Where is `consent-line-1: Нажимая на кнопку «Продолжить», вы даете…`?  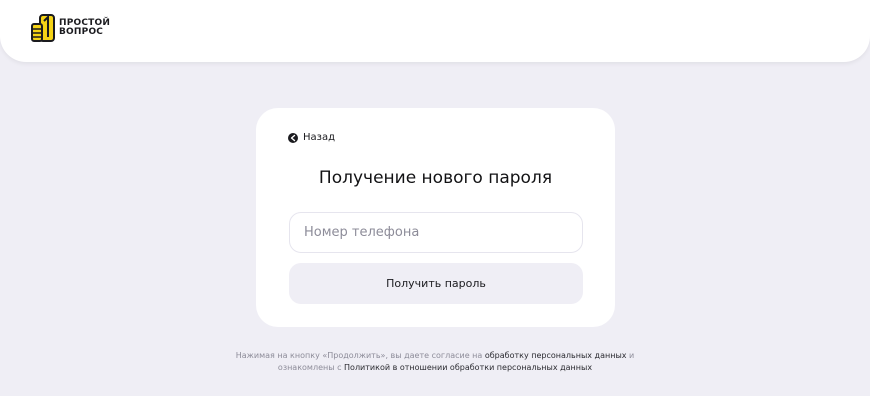
consent-line-1: Нажимая на кнопку «Продолжить», вы даете… is located at coordinates (435, 356).